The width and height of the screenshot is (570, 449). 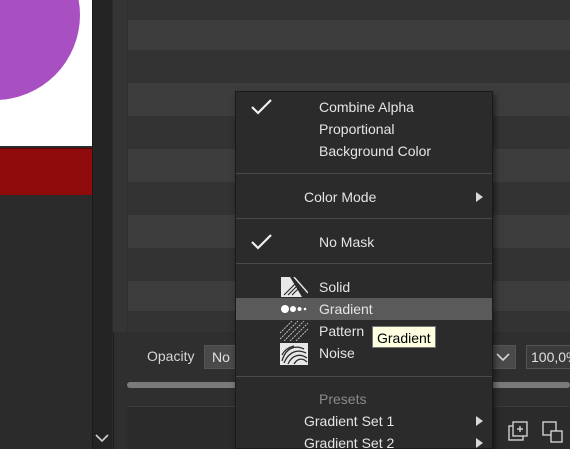 I want to click on menu-item-combine-alpha: Combine Alpha, so click(x=364, y=107).